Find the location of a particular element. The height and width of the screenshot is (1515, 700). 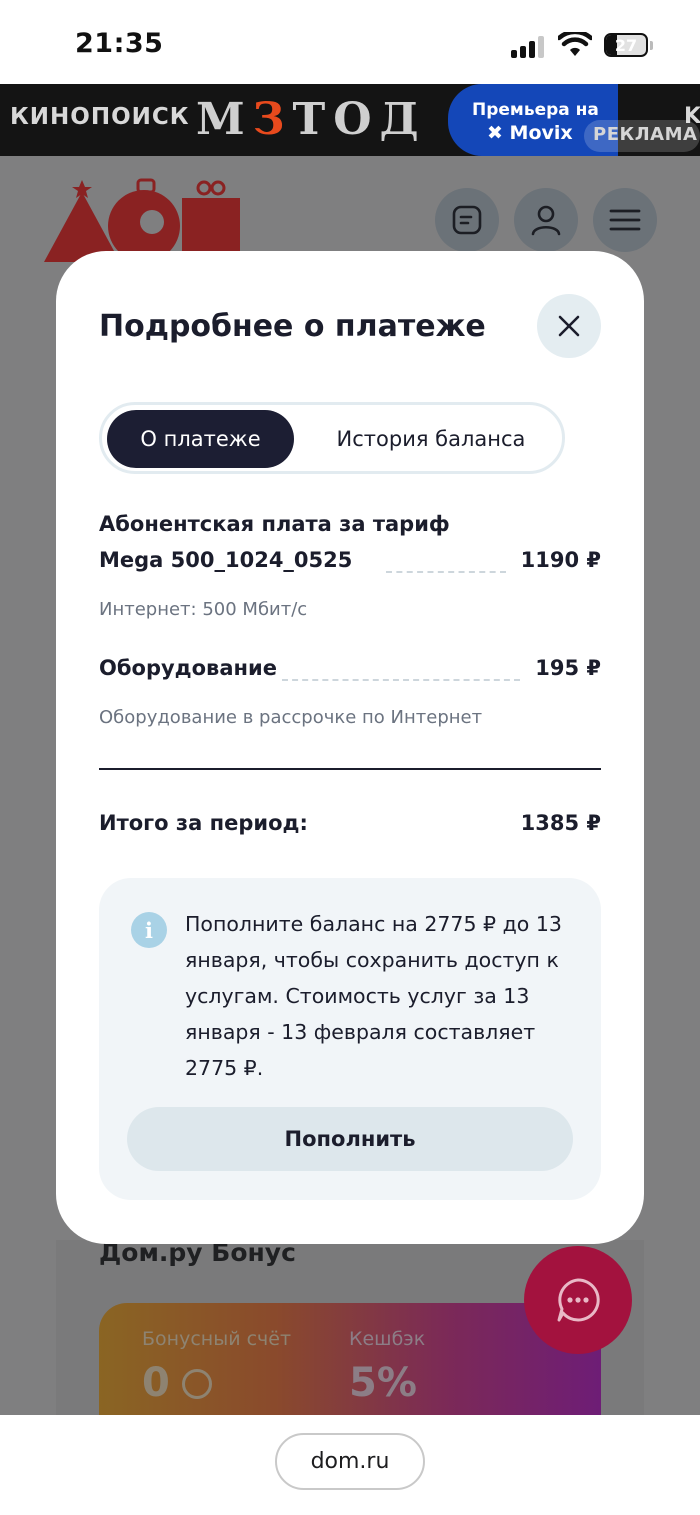

tabs: О платеже История баланса is located at coordinates (332, 438).